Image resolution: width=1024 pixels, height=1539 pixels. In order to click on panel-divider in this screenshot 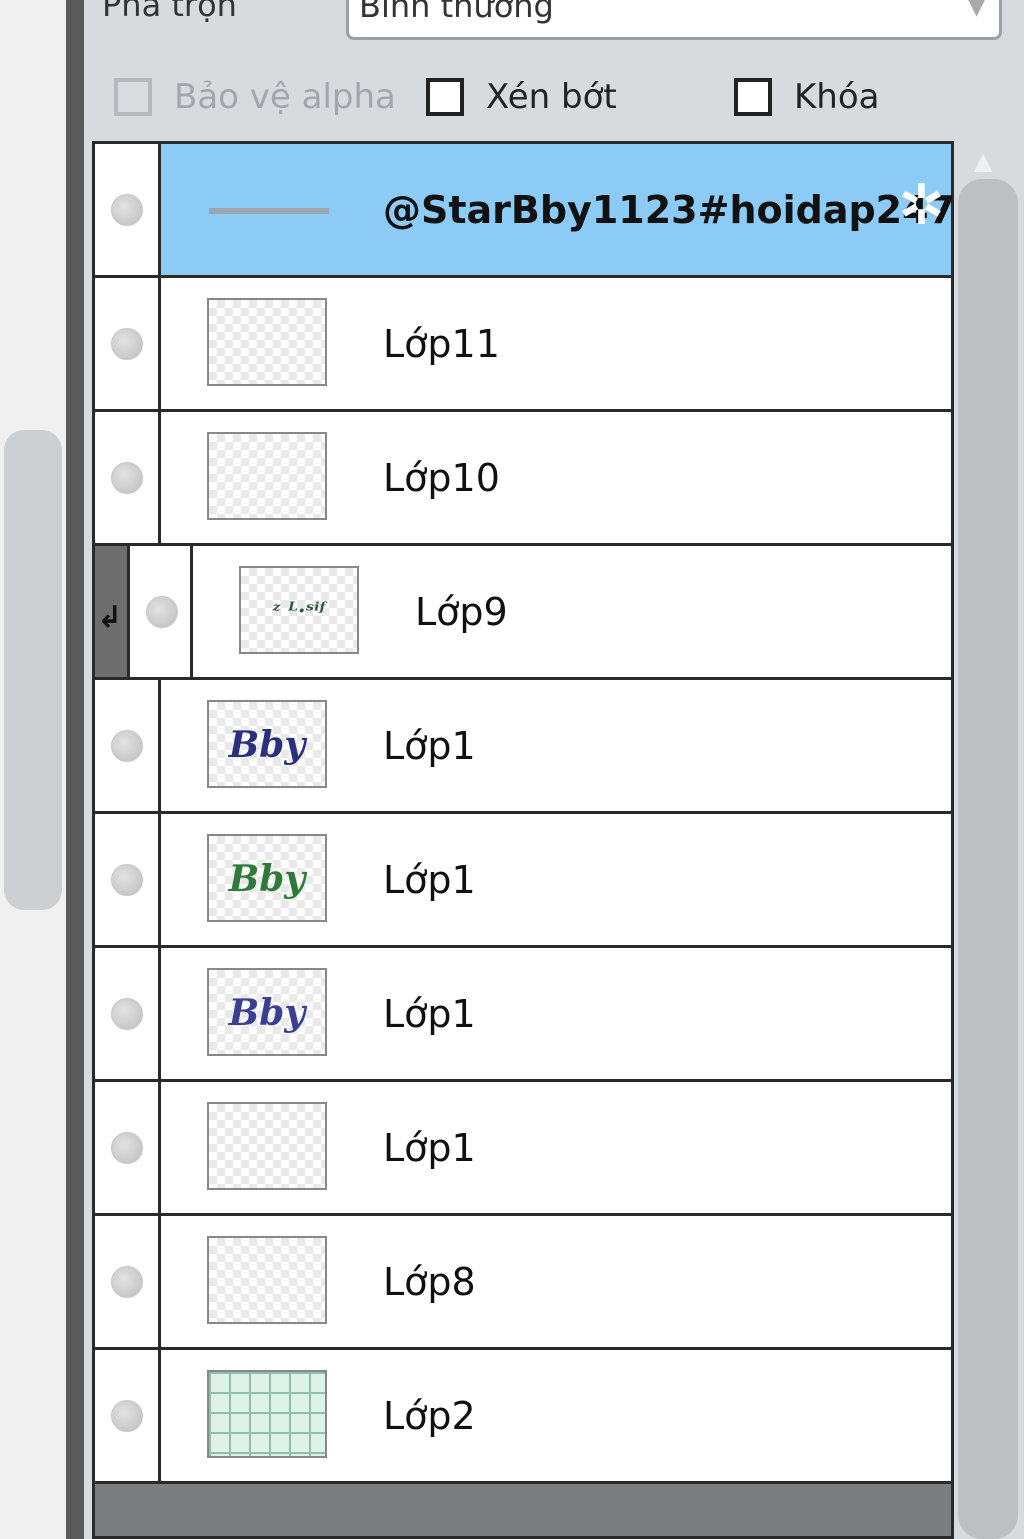, I will do `click(75, 769)`.